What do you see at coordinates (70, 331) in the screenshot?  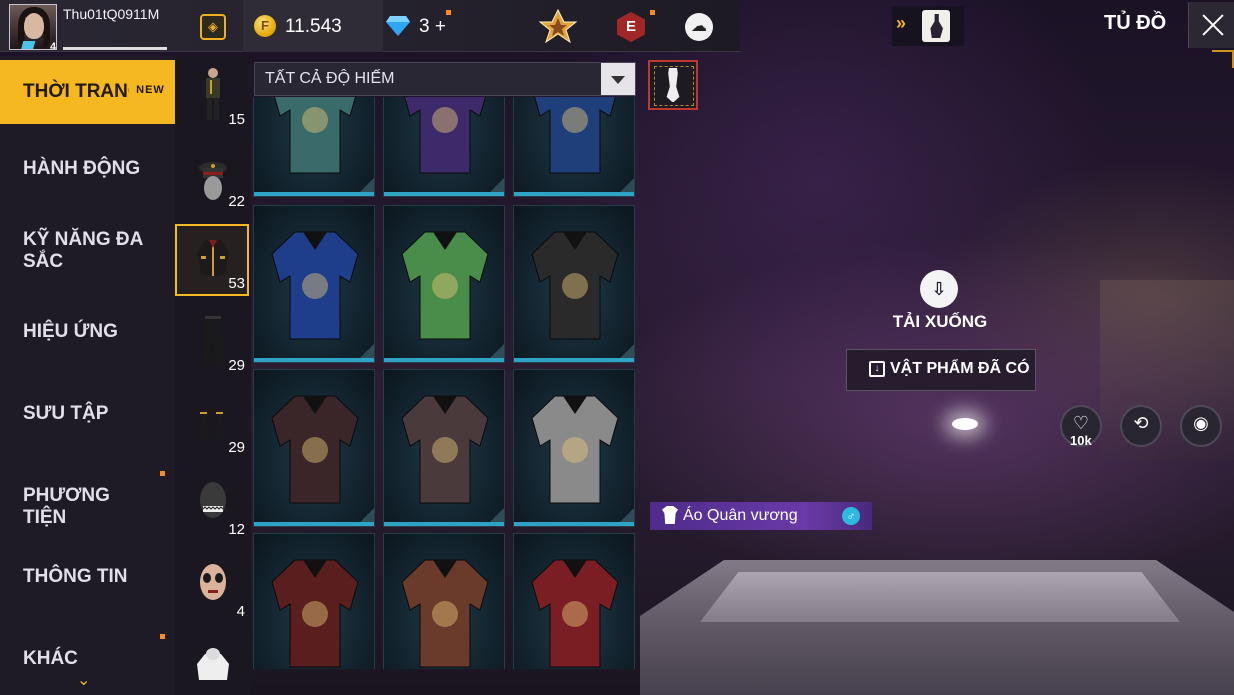 I see `category-label: HIỆU ỨNG` at bounding box center [70, 331].